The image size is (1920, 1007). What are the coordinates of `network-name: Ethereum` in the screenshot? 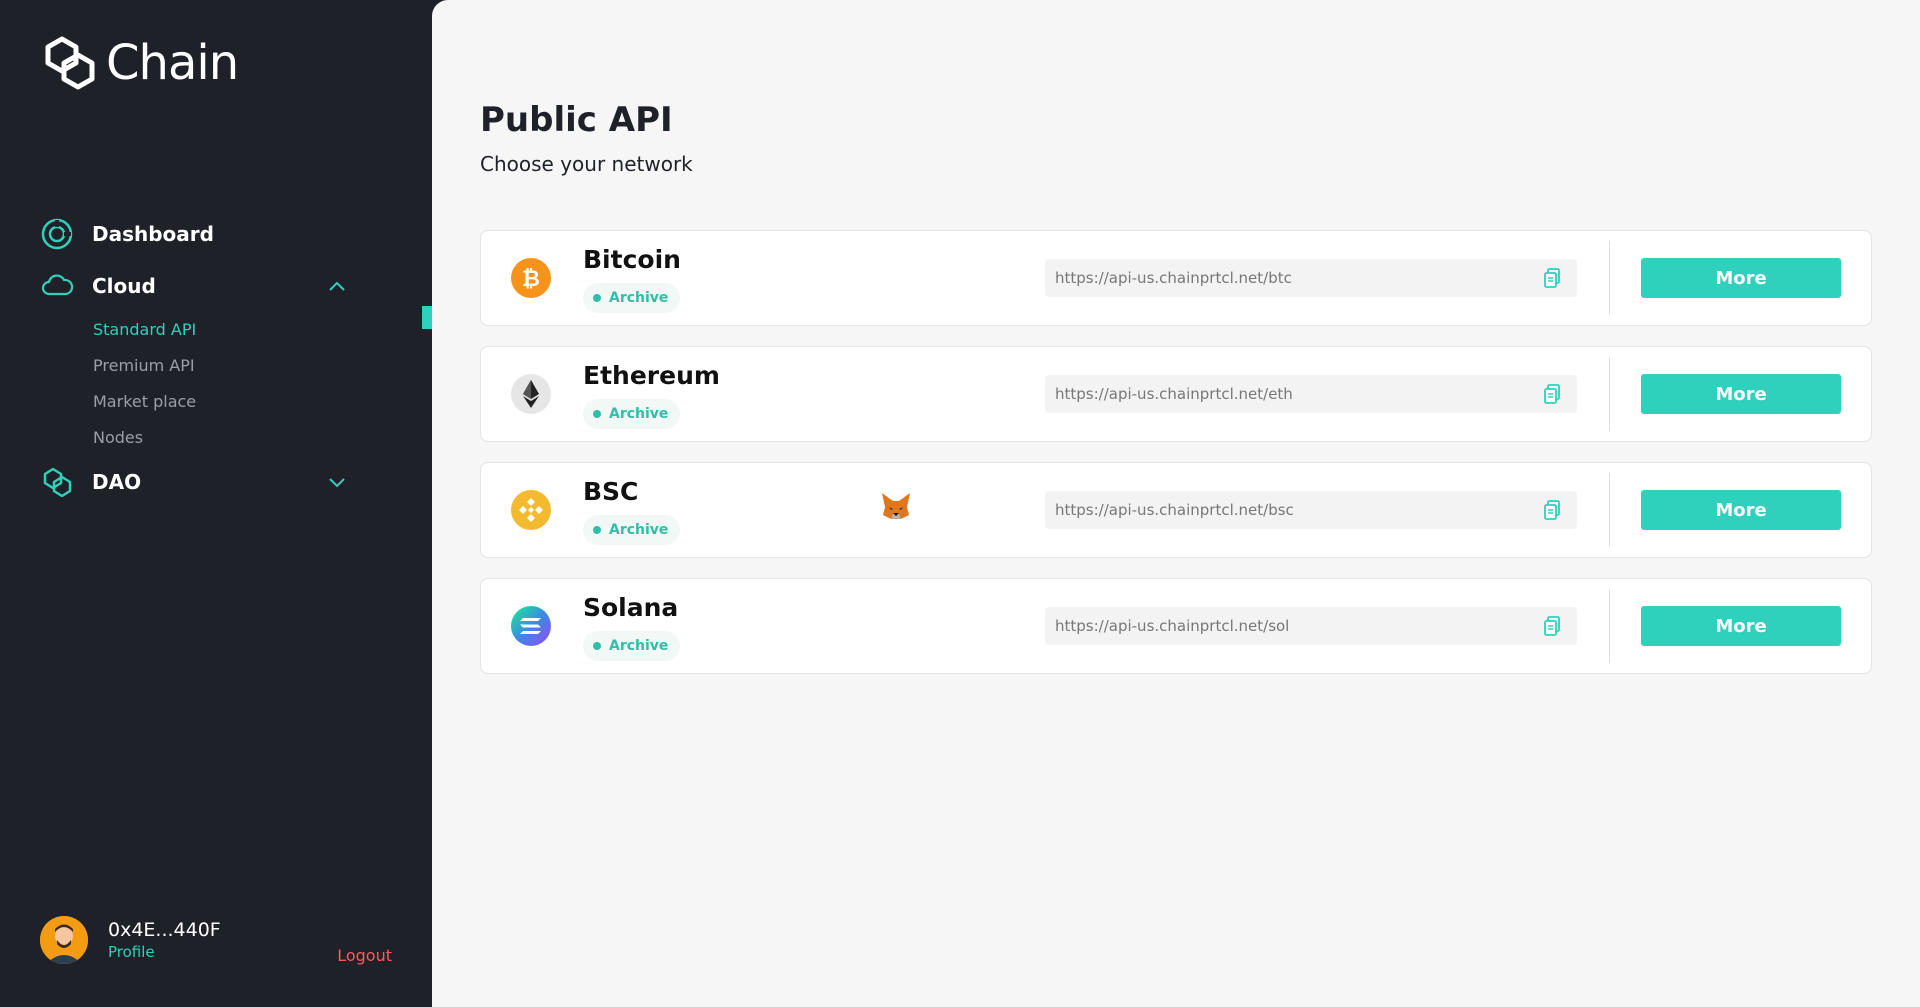 It's located at (651, 375).